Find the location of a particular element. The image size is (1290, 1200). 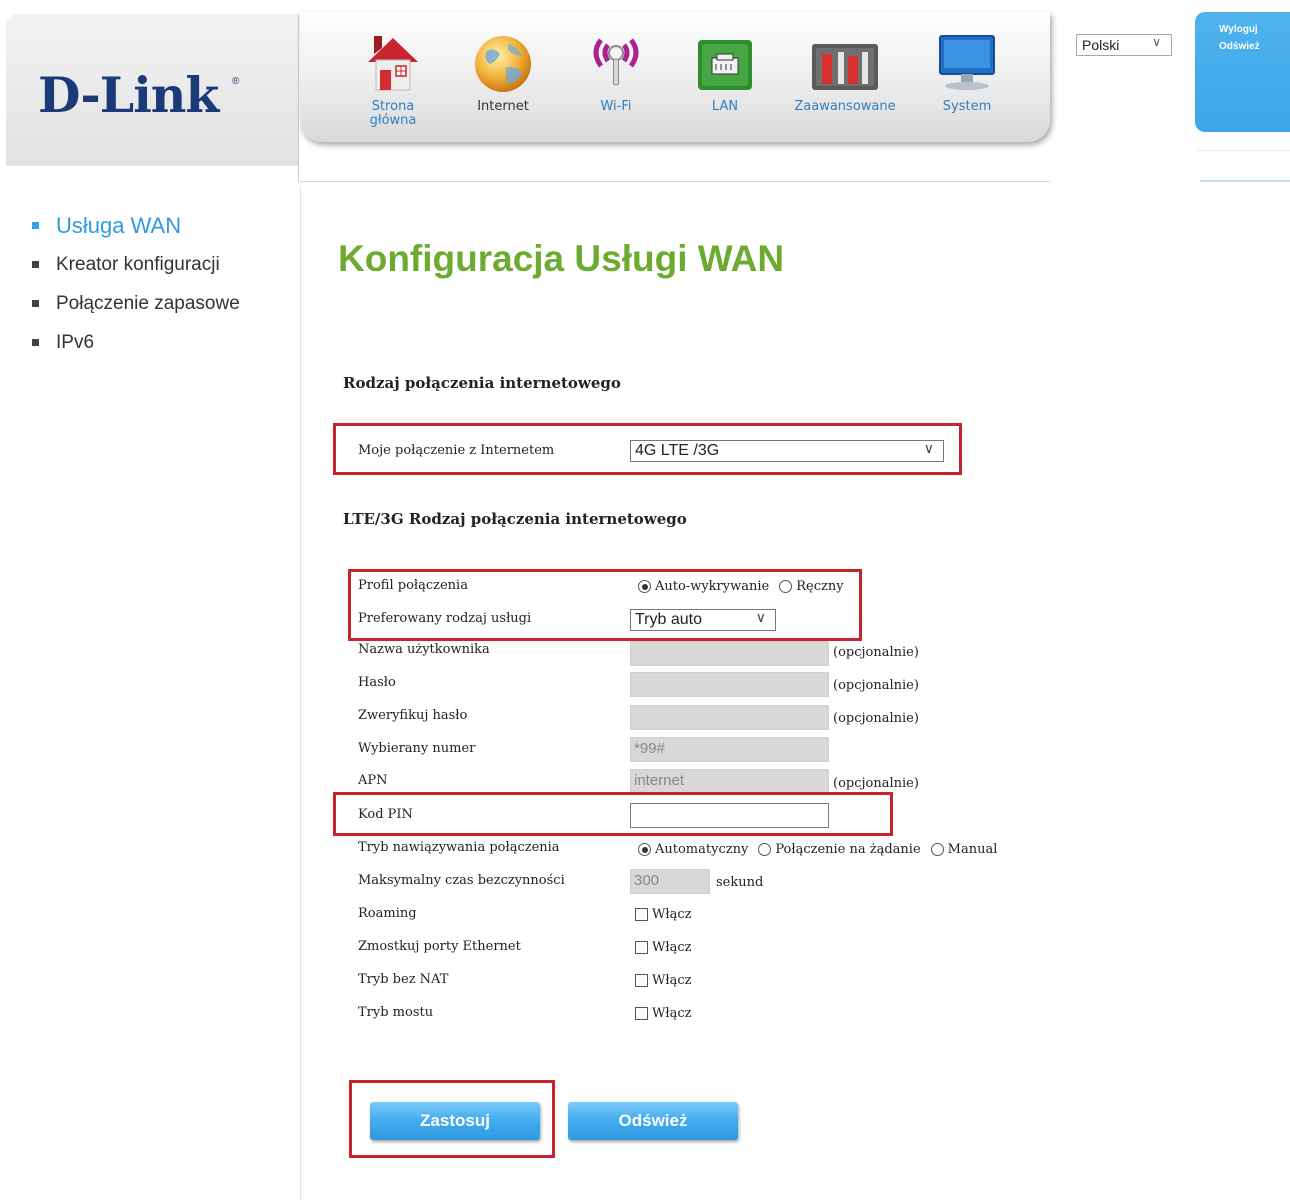

idle-time-label: Maksymalny czas bezczynności is located at coordinates (461, 880).